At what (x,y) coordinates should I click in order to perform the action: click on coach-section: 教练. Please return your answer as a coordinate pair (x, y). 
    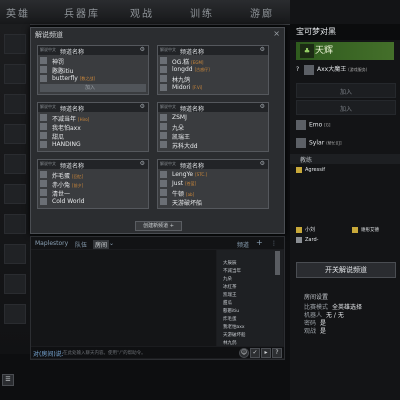
    Looking at the image, I should click on (345, 159).